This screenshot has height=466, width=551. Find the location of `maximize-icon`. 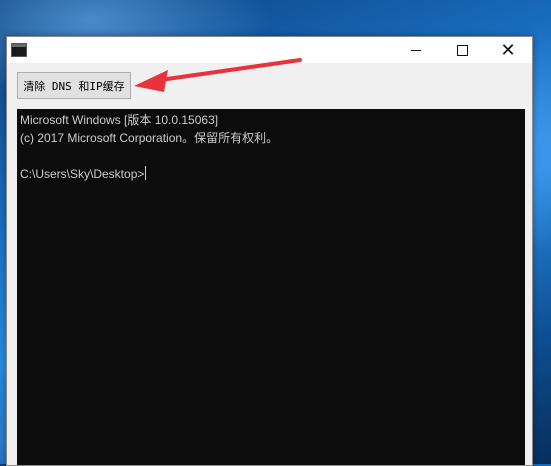

maximize-icon is located at coordinates (462, 50).